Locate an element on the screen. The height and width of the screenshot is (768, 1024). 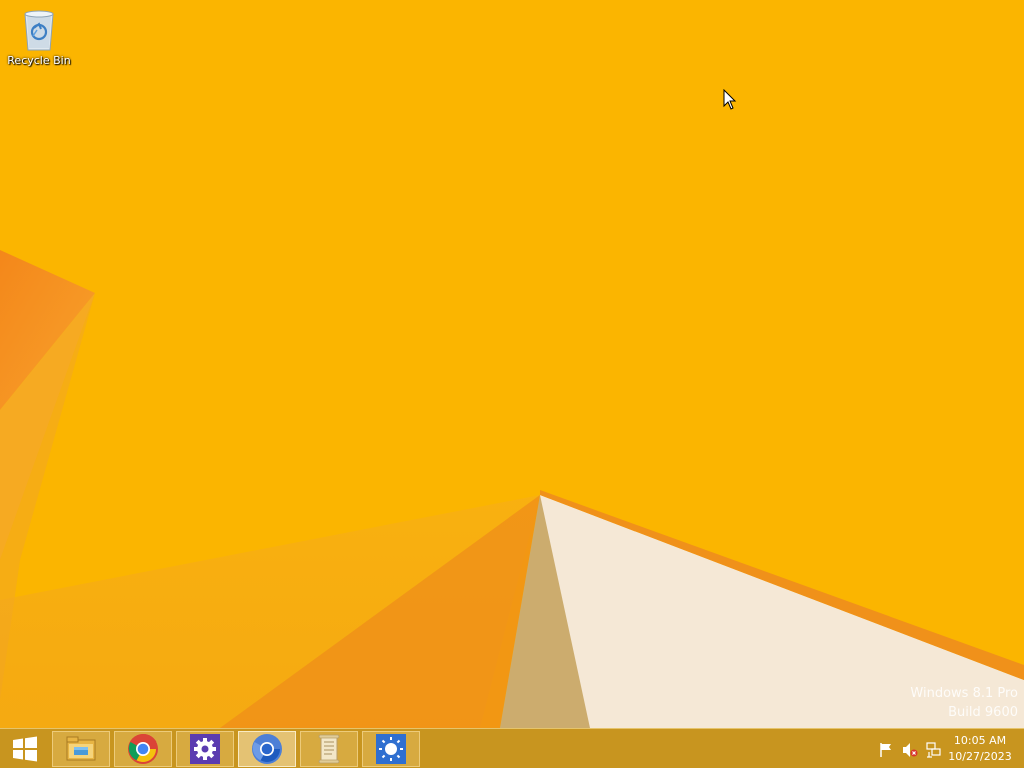
sun-icon is located at coordinates (391, 749).